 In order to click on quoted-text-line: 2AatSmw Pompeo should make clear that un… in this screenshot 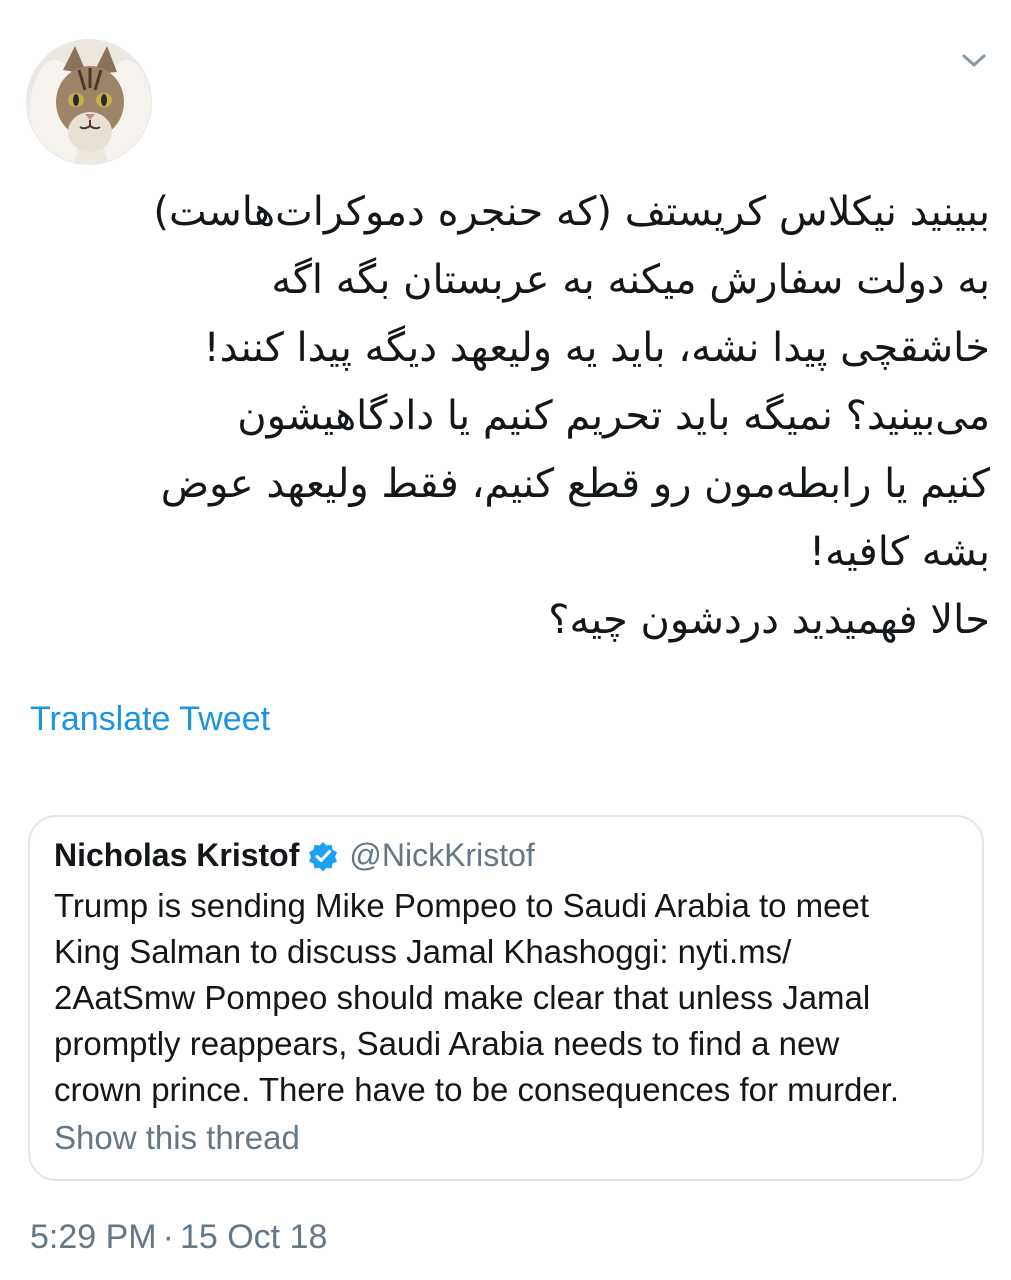, I will do `click(462, 997)`.